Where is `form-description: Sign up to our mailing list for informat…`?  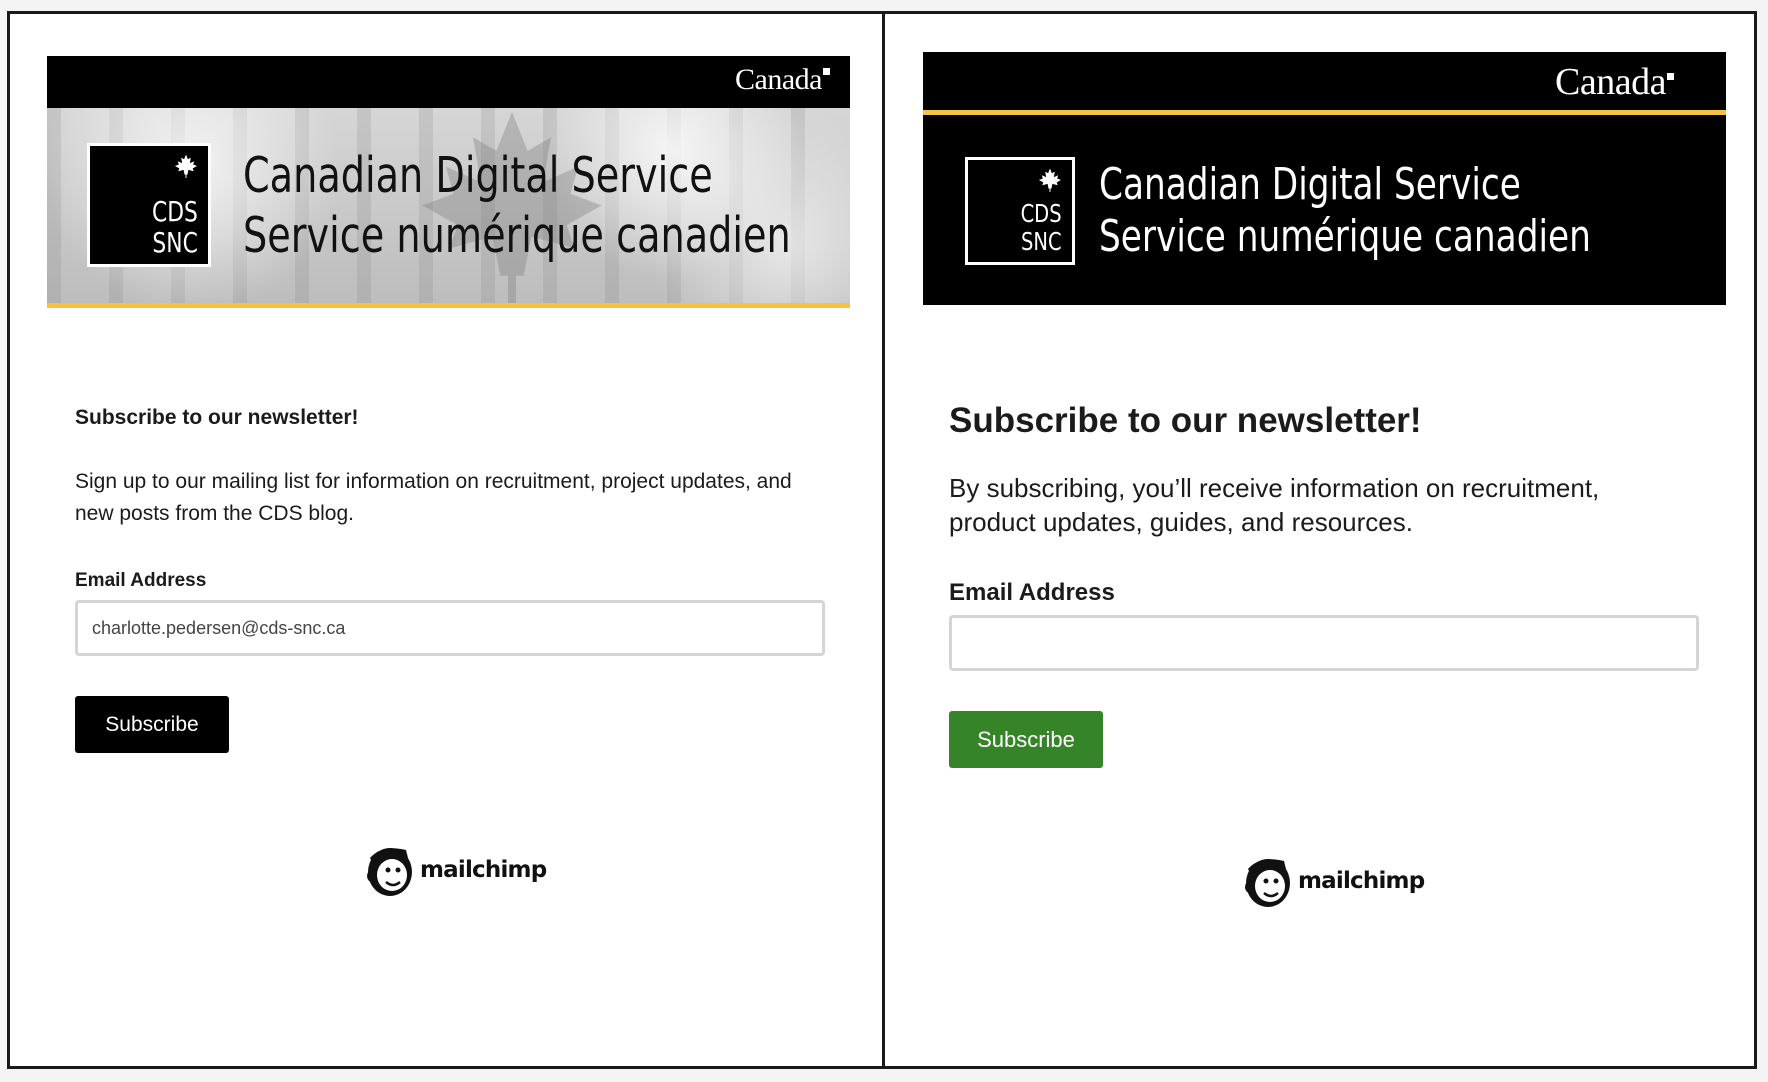 form-description: Sign up to our mailing list for informat… is located at coordinates (433, 497).